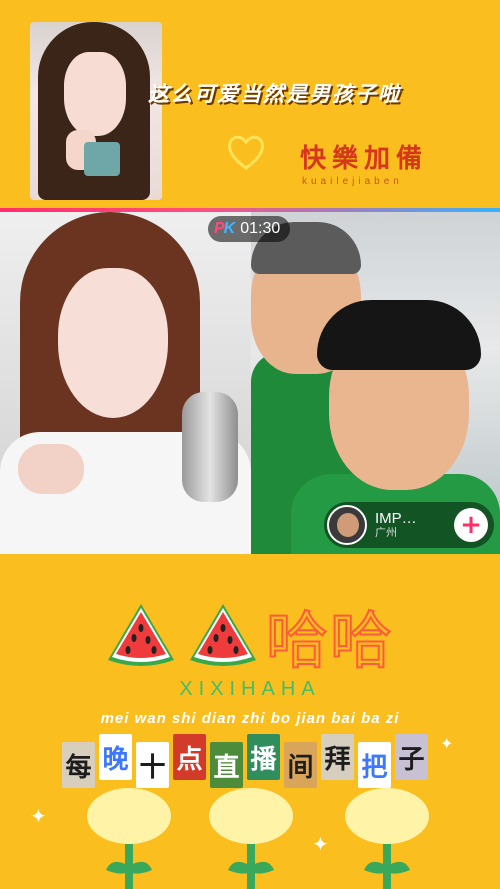 Image resolution: width=500 pixels, height=889 pixels. Describe the element at coordinates (152, 765) in the screenshot. I see `schedule-char-tile: 十` at that location.